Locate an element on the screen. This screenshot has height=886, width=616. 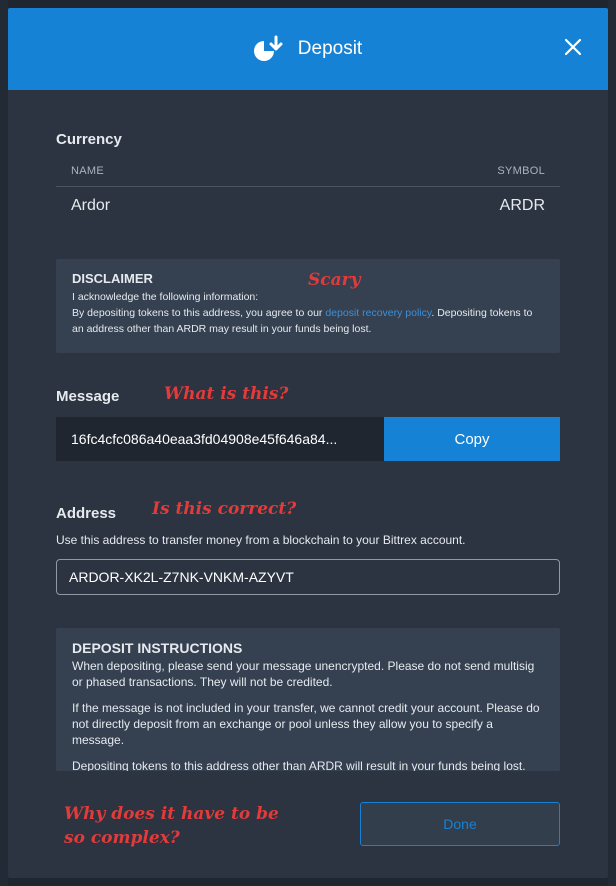
message-label: Message is located at coordinates (88, 396).